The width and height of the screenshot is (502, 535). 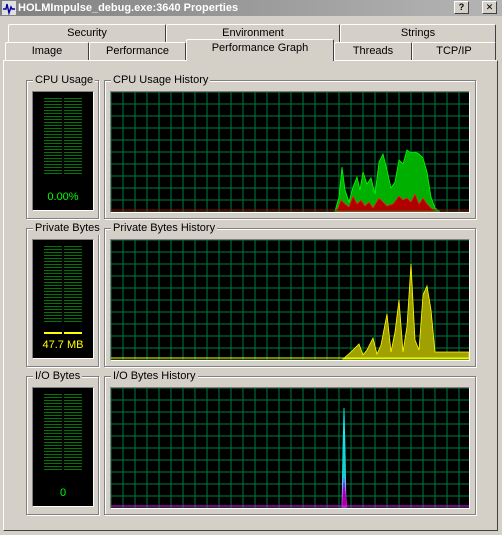 What do you see at coordinates (64, 80) in the screenshot?
I see `cpu-usage-label: CPU Usage` at bounding box center [64, 80].